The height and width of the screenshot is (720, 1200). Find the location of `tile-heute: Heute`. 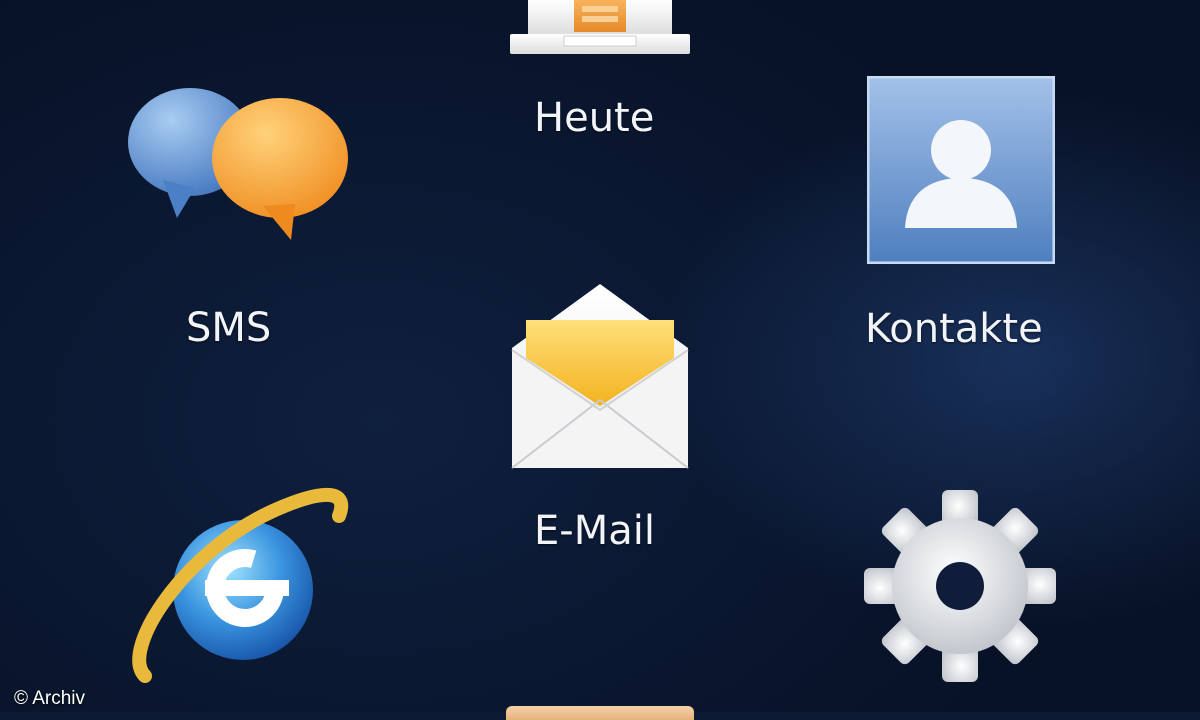

tile-heute: Heute is located at coordinates (600, 75).